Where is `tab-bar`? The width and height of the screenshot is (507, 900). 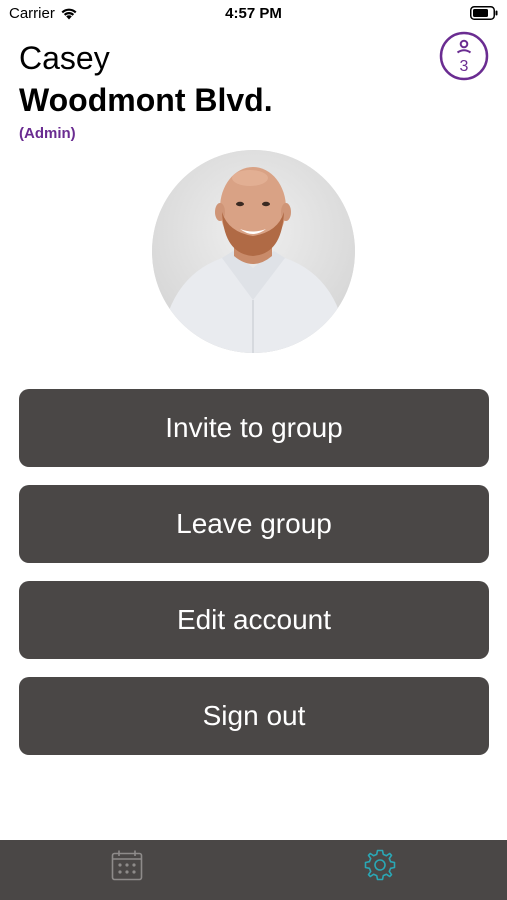 tab-bar is located at coordinates (253, 870).